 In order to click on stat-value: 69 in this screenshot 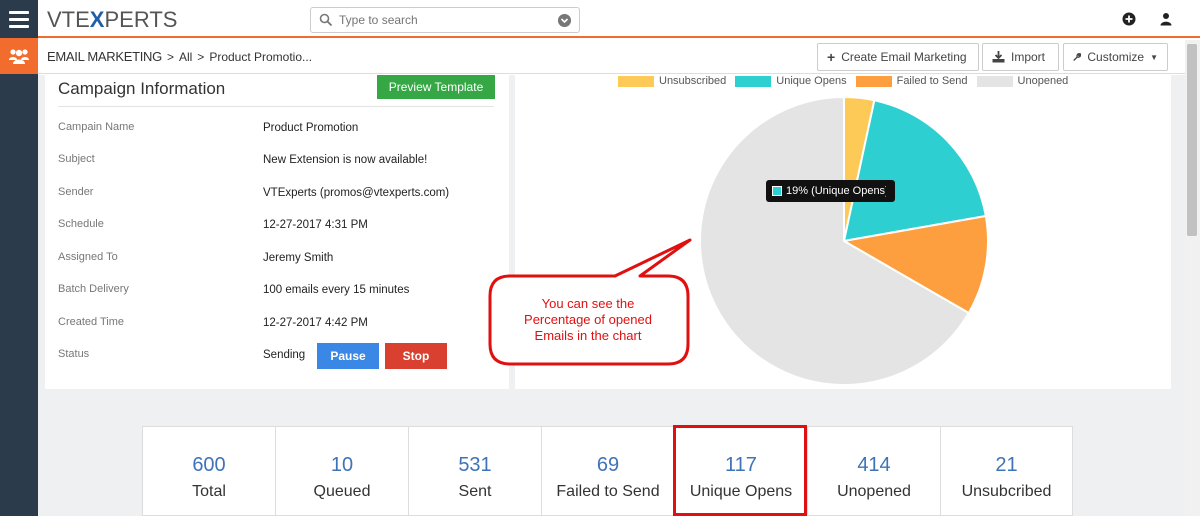, I will do `click(608, 465)`.